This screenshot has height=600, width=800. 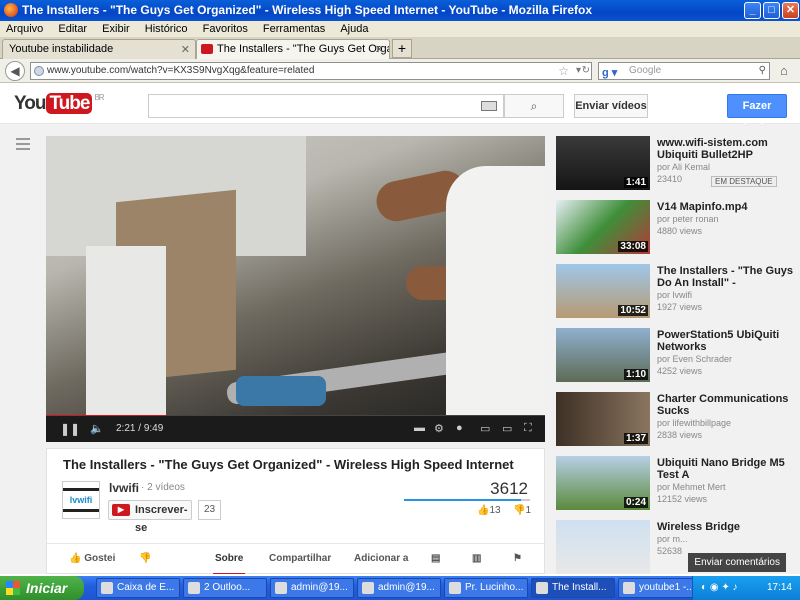 I want to click on search-engine-box: g ▾ Google ⚲, so click(x=684, y=71).